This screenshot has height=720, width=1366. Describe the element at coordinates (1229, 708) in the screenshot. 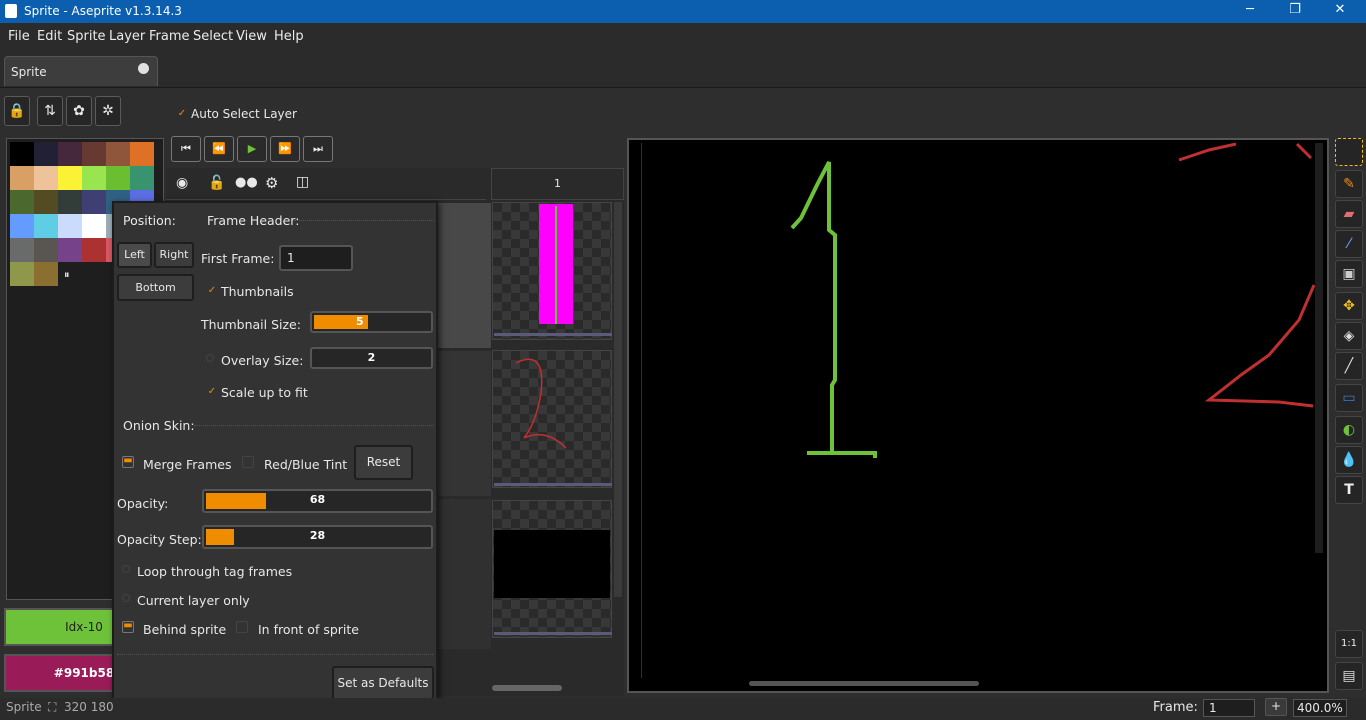

I see `frame-input: 1` at that location.